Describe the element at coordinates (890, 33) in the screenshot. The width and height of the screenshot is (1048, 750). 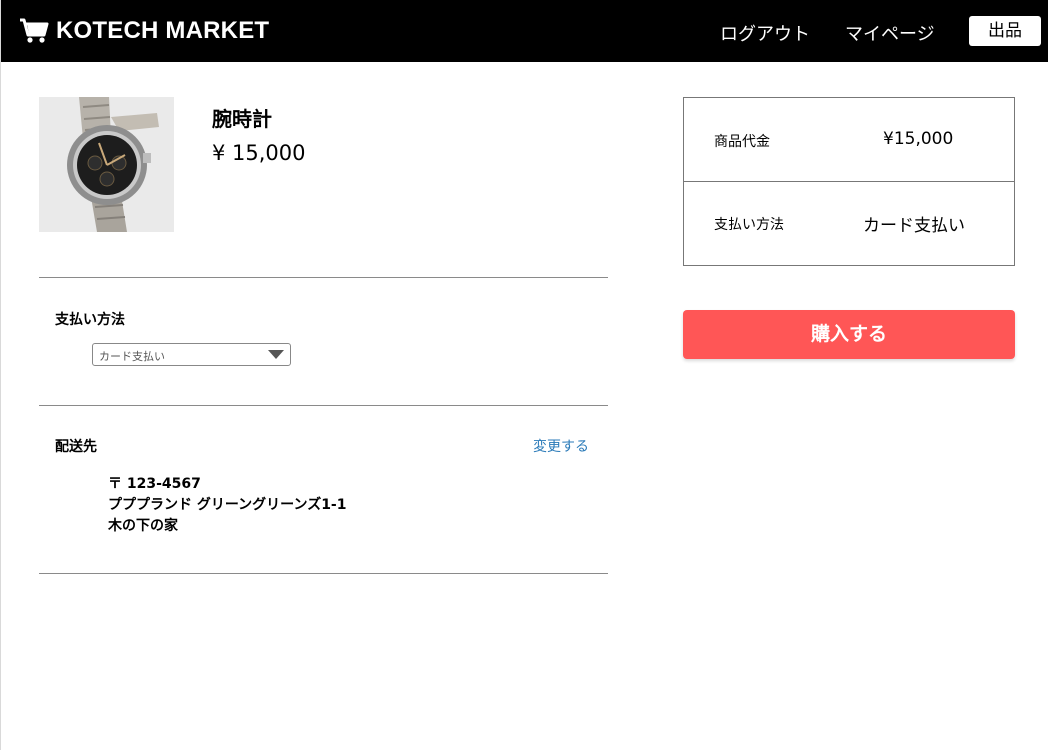
I see `mypage-link: マイページ` at that location.